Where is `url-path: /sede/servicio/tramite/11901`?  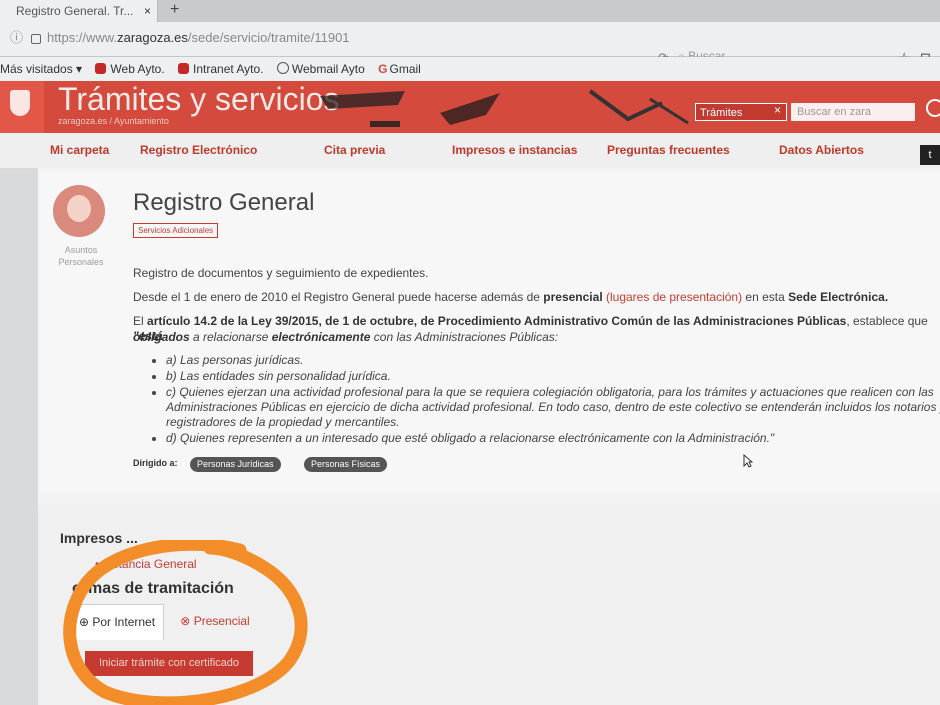 url-path: /sede/servicio/tramite/11901 is located at coordinates (268, 37).